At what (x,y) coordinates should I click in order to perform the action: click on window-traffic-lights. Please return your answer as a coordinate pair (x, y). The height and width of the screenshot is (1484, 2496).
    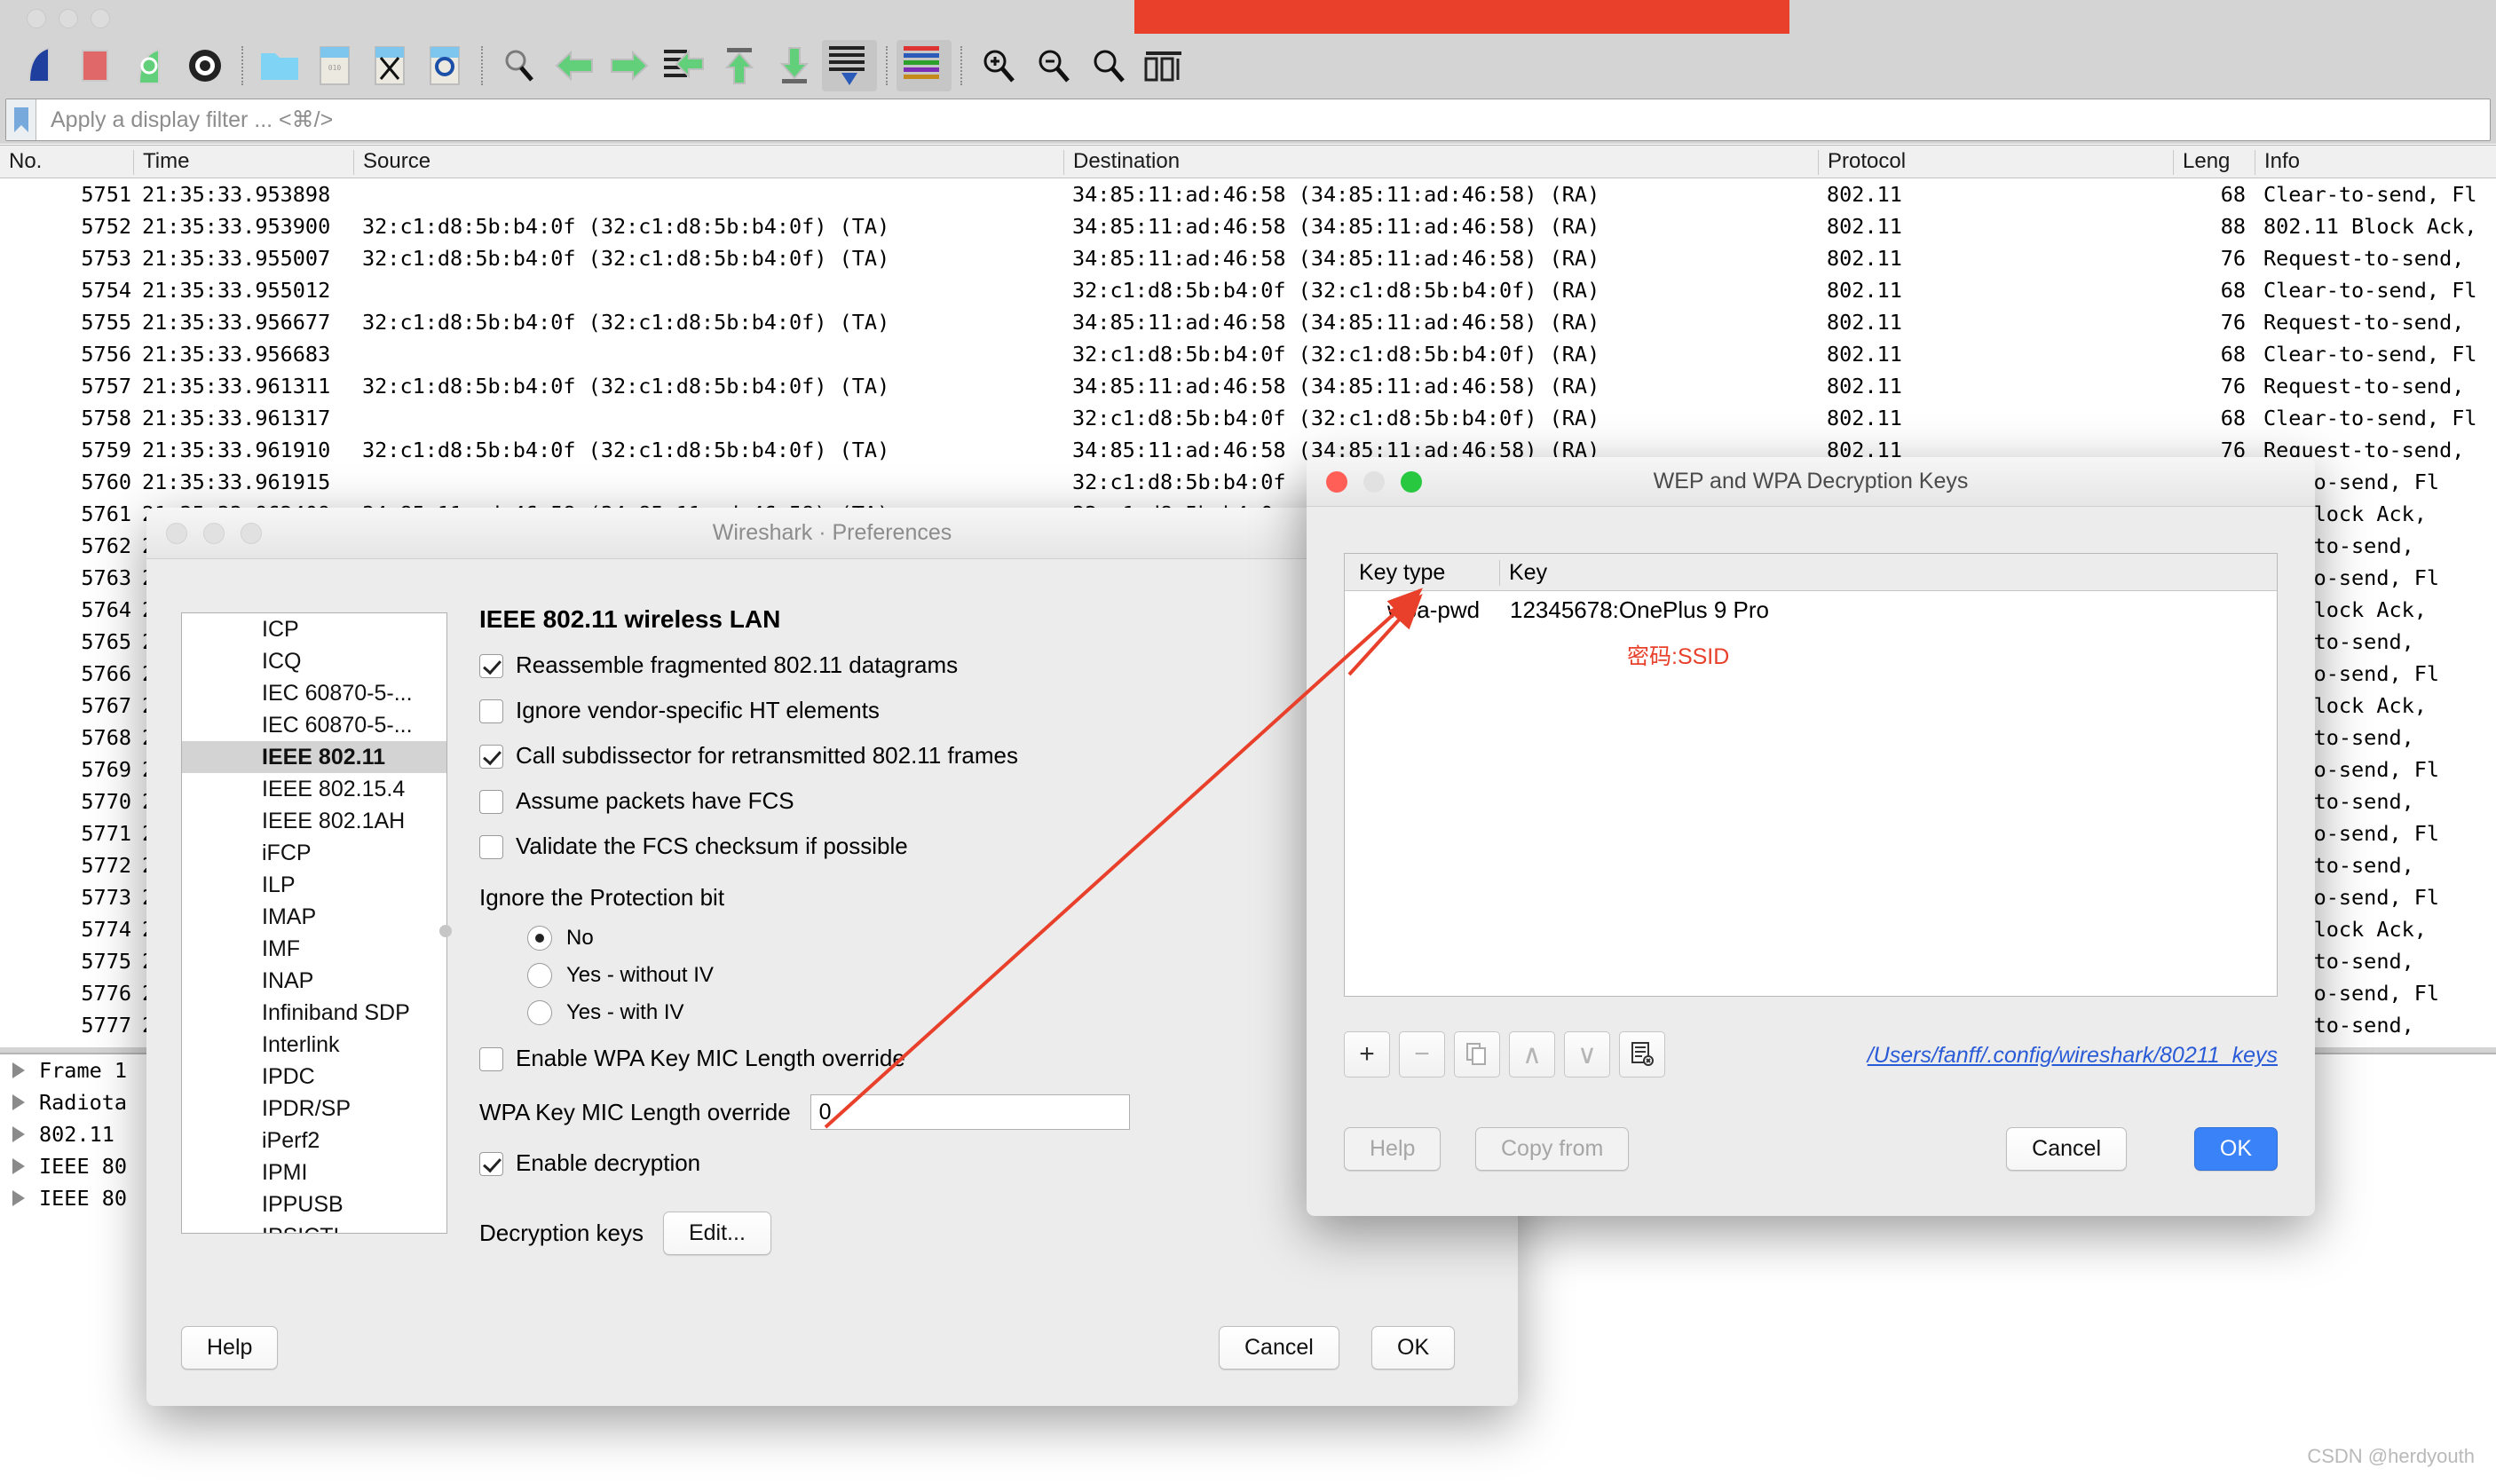
    Looking at the image, I should click on (68, 19).